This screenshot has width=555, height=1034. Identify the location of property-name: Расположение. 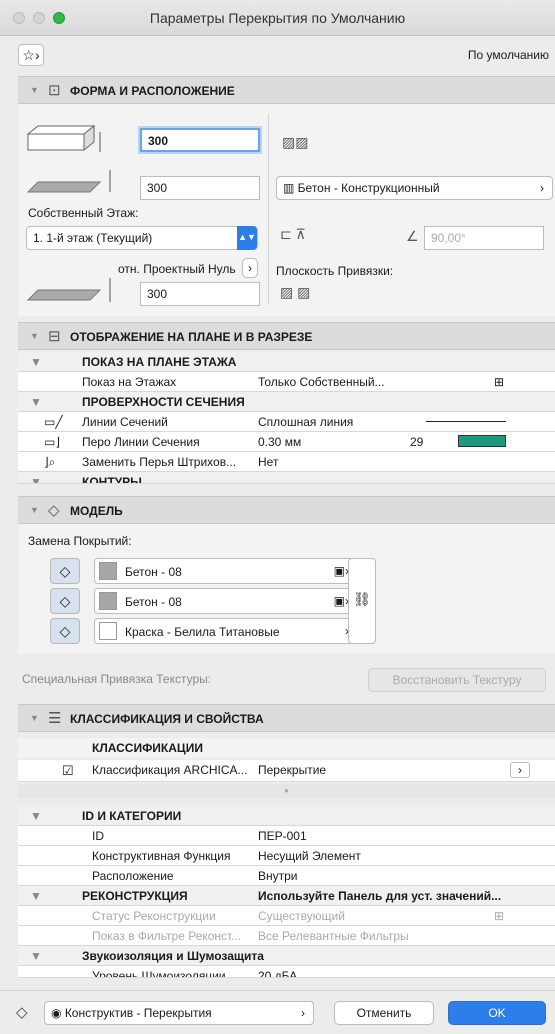
(133, 876).